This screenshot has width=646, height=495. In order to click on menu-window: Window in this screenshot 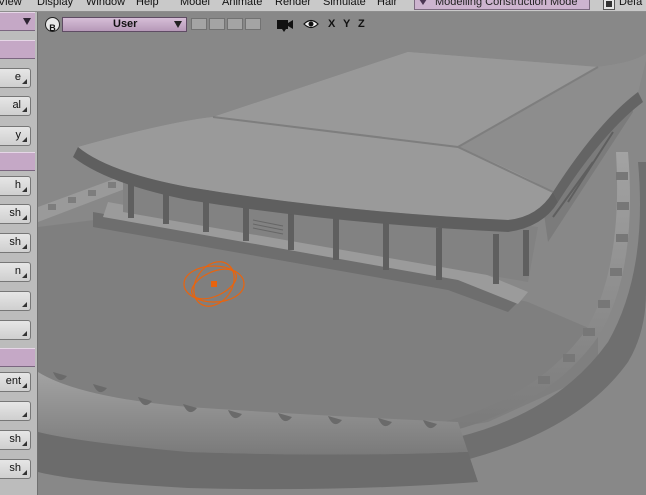, I will do `click(105, 4)`.